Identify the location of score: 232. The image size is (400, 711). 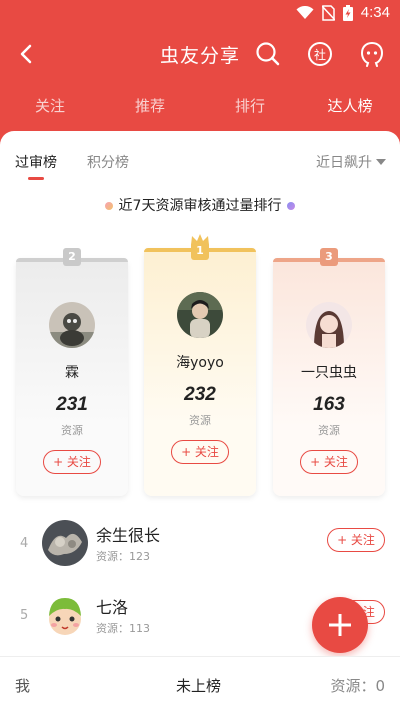
(200, 394).